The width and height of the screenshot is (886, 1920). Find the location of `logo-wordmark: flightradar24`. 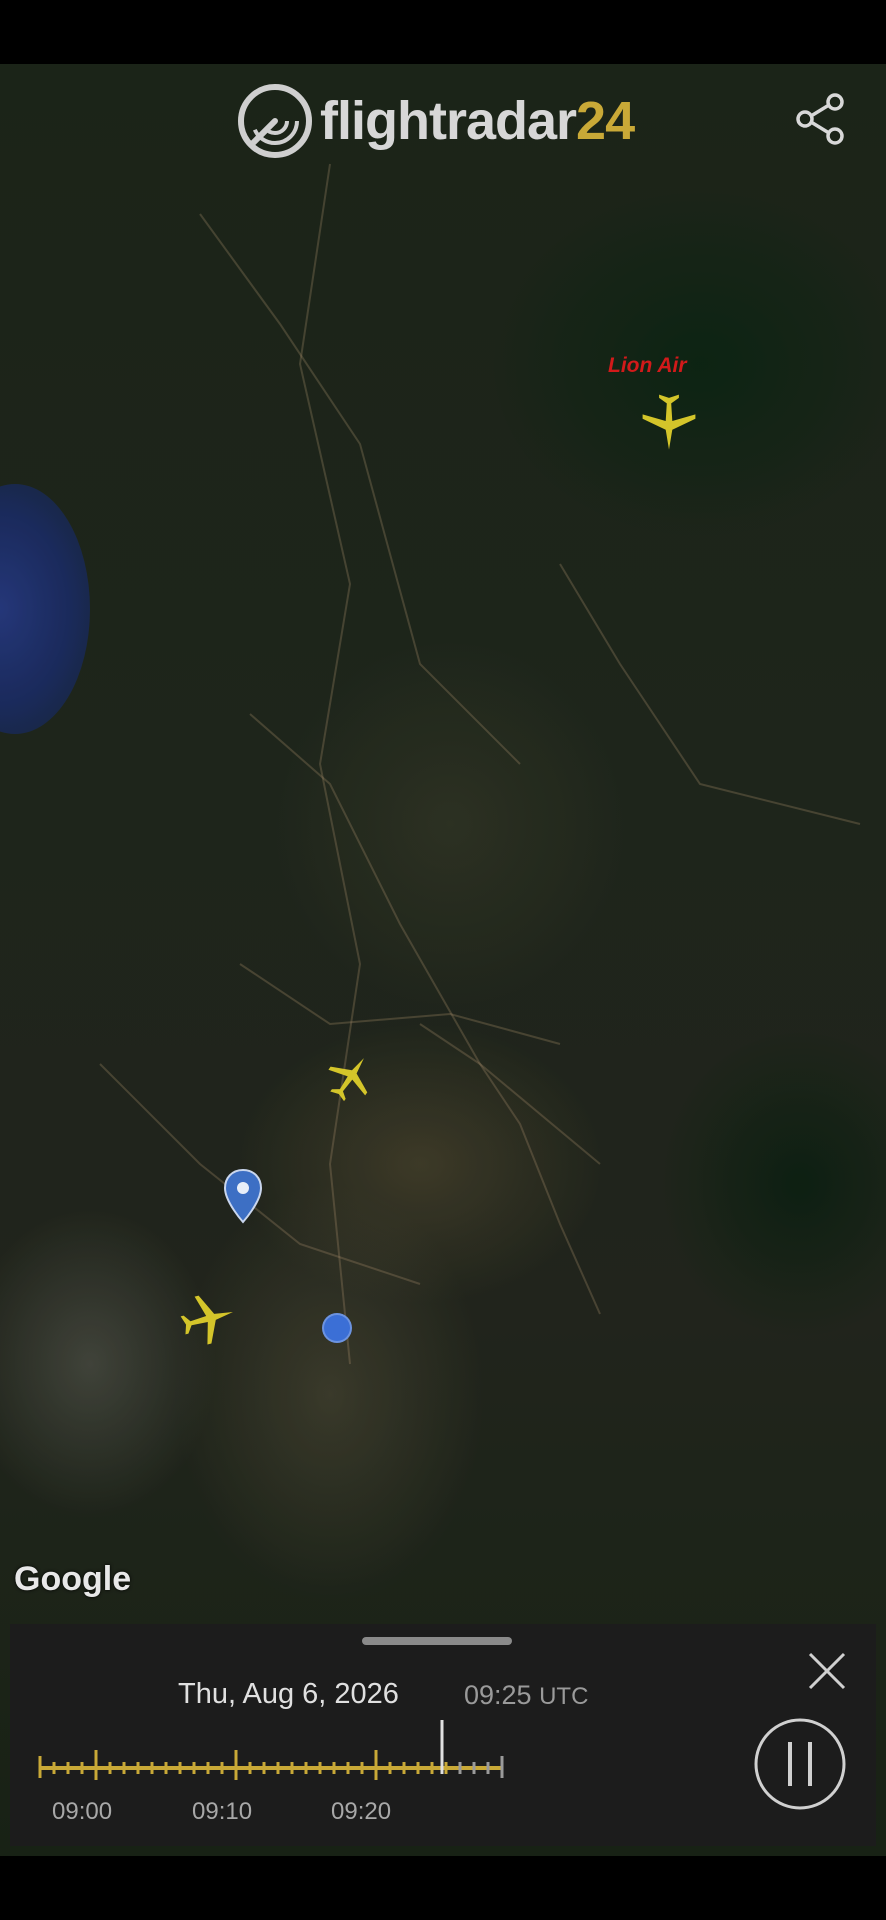

logo-wordmark: flightradar24 is located at coordinates (477, 121).